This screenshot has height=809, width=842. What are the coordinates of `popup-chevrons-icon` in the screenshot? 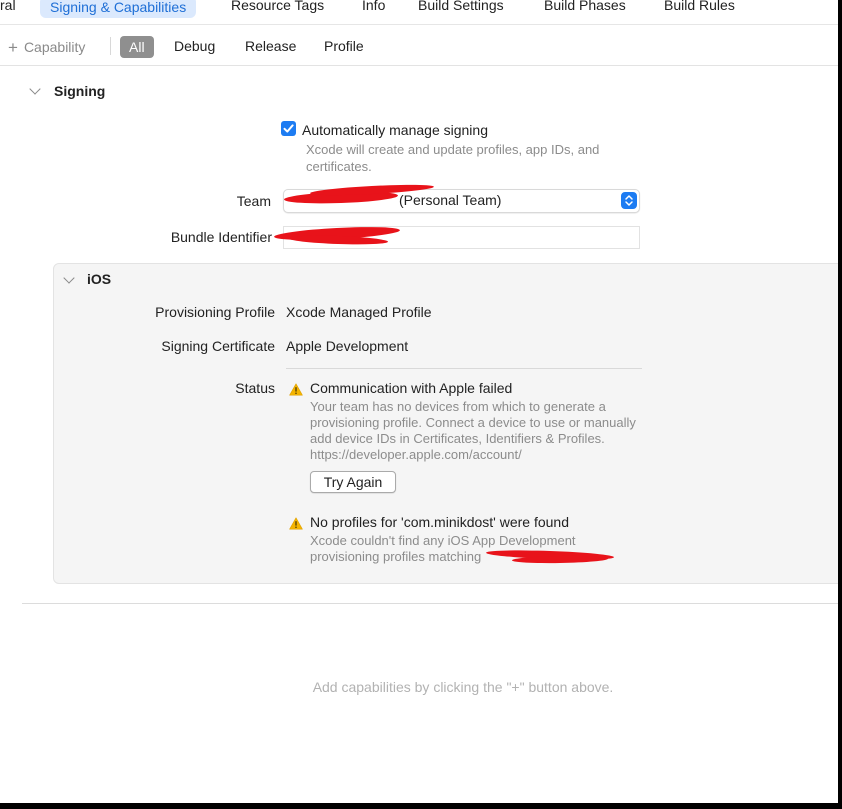 It's located at (629, 200).